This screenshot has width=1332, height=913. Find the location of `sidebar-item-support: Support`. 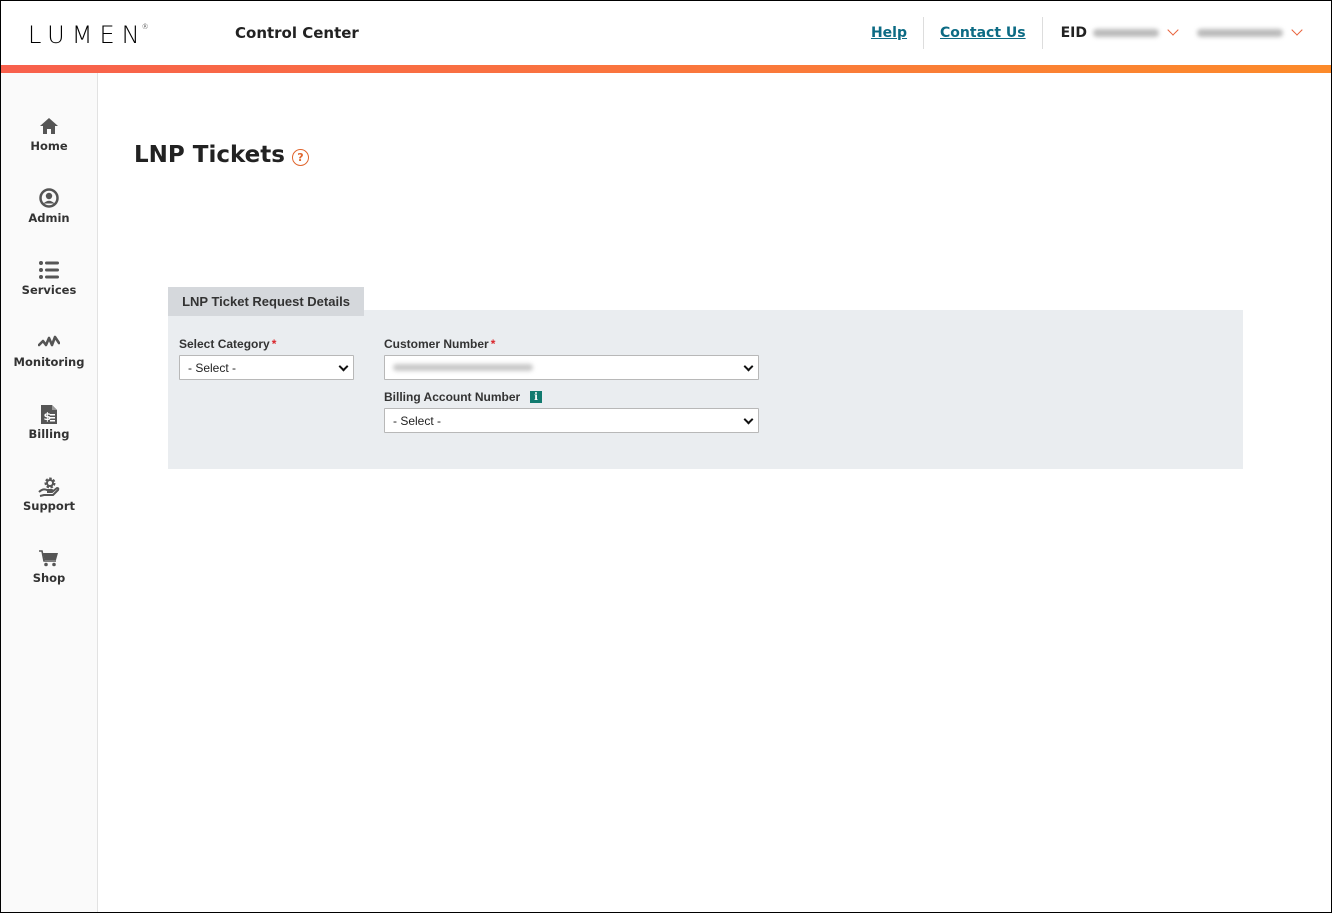

sidebar-item-support: Support is located at coordinates (49, 505).